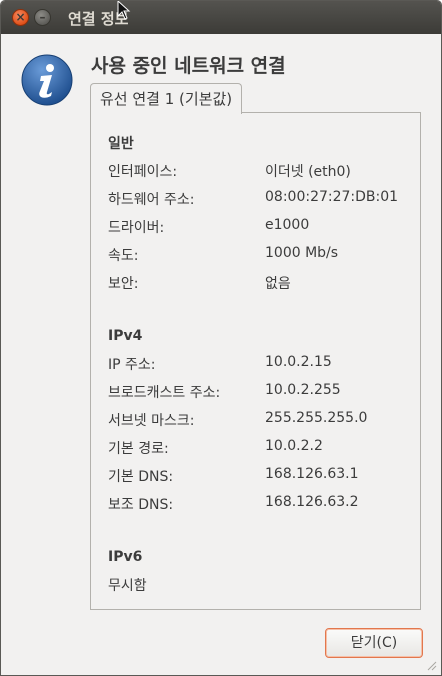 The width and height of the screenshot is (442, 676). Describe the element at coordinates (287, 225) in the screenshot. I see `value-driver: e1000` at that location.